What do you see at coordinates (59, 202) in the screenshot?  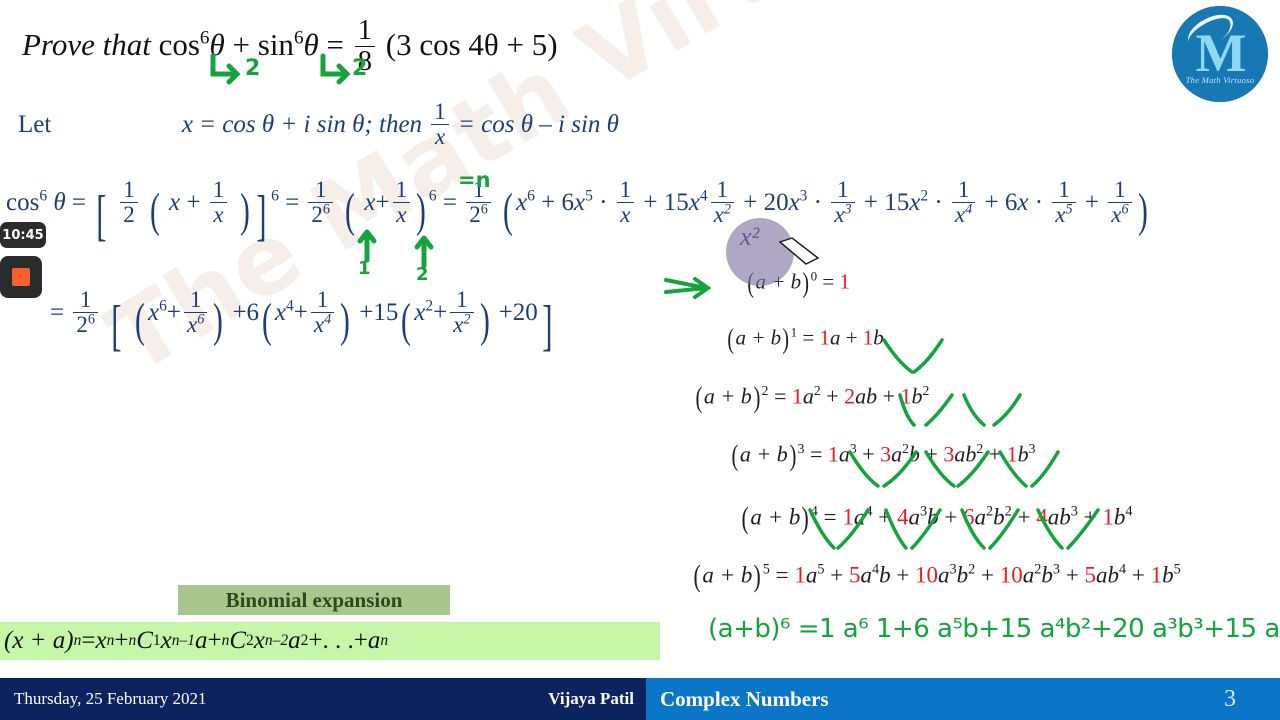 I see `eq1-lhs-theta: θ` at bounding box center [59, 202].